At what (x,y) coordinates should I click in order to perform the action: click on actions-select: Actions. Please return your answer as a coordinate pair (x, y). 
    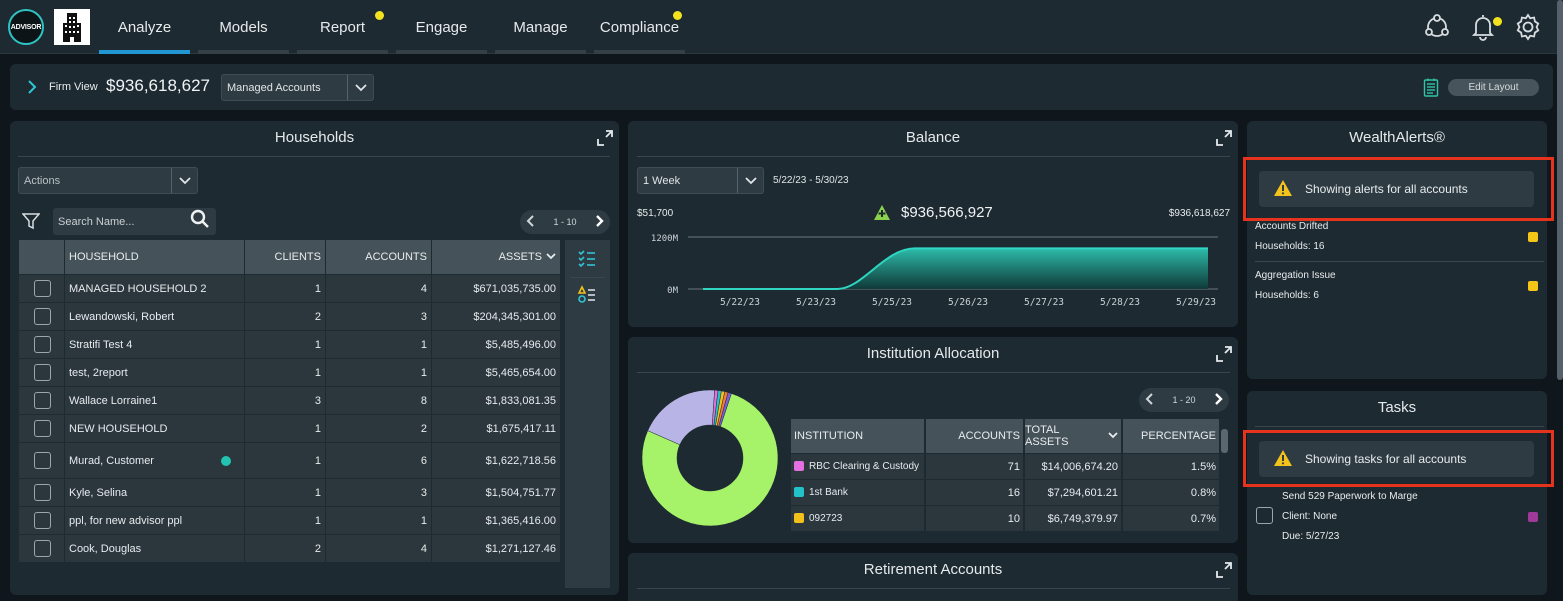
    Looking at the image, I should click on (108, 180).